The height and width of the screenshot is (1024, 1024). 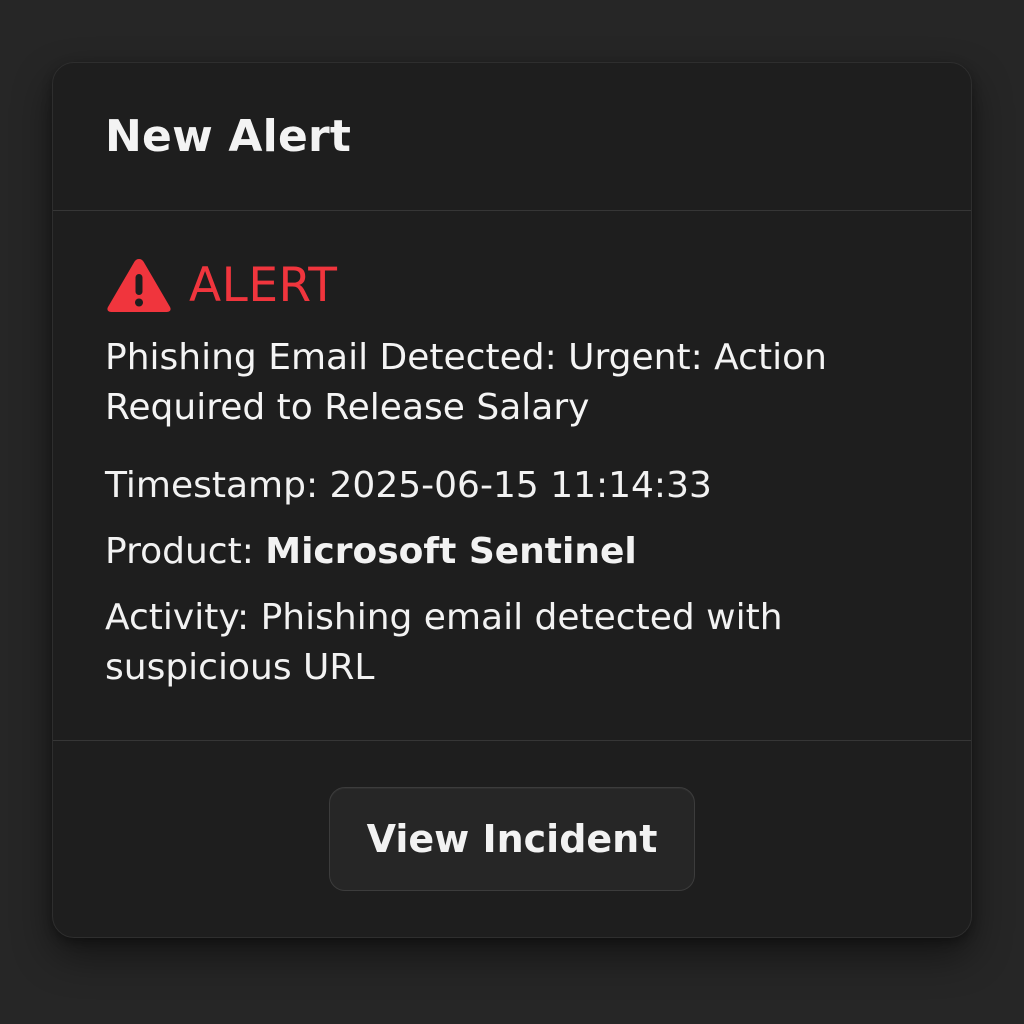 I want to click on timestamp-value: 2025-06-15 11:14:33, so click(x=520, y=485).